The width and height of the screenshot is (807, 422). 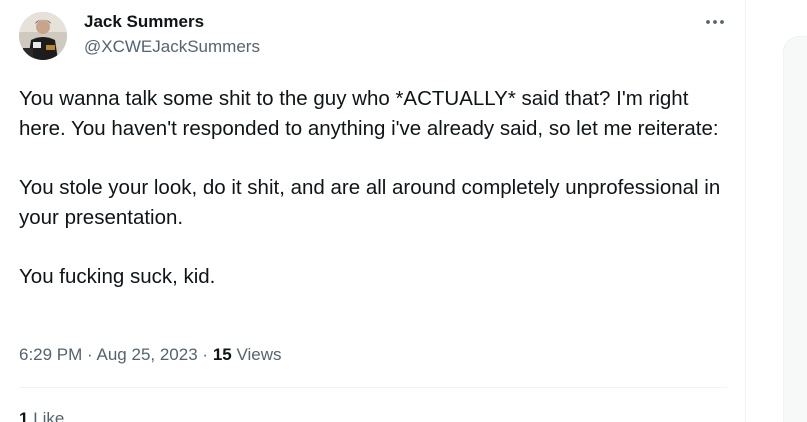 I want to click on avatar-image, so click(x=43, y=36).